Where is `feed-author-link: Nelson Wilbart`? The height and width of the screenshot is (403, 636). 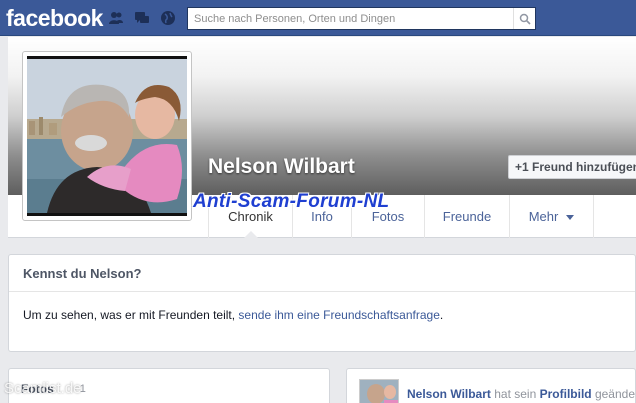
feed-author-link: Nelson Wilbart is located at coordinates (449, 394).